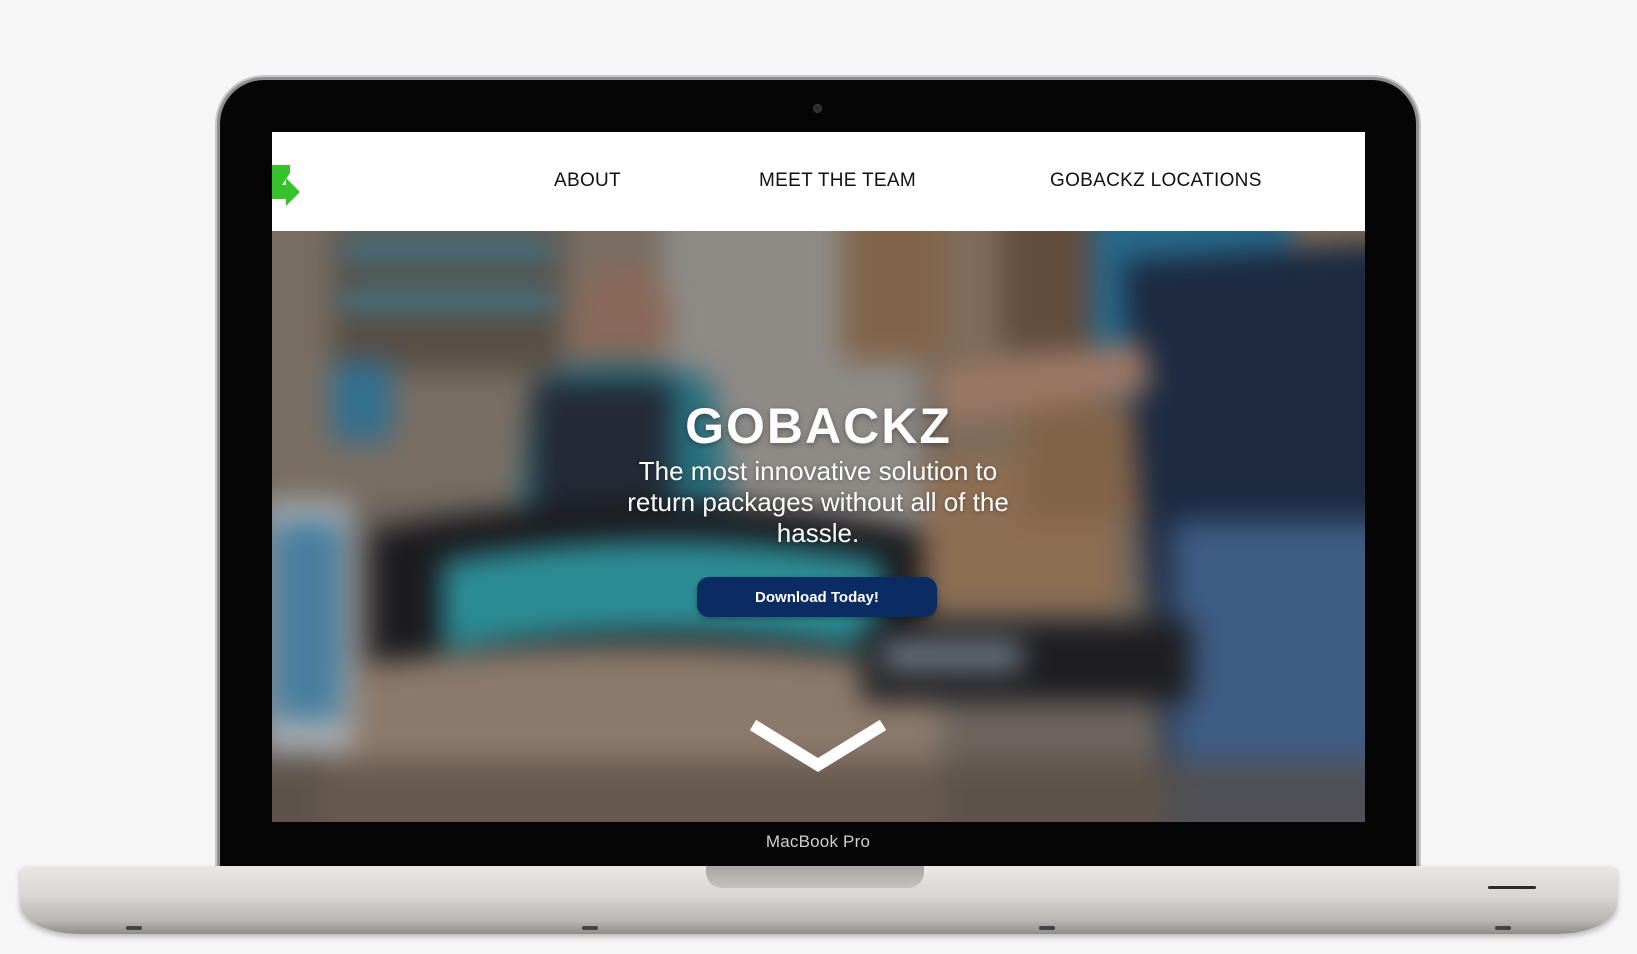 The image size is (1637, 954). Describe the element at coordinates (1156, 181) in the screenshot. I see `nav-link-gobackz-locations: GOBACKZ LOCATIONS` at that location.